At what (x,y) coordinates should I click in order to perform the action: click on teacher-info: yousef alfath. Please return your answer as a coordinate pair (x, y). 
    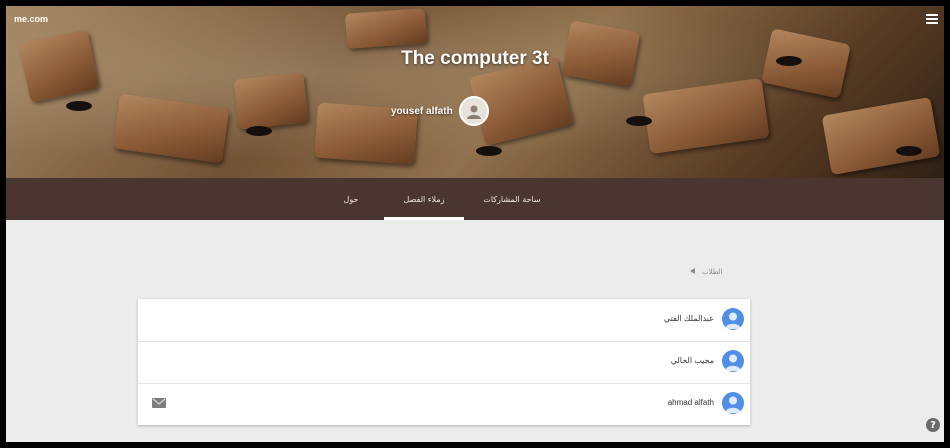
    Looking at the image, I should click on (440, 111).